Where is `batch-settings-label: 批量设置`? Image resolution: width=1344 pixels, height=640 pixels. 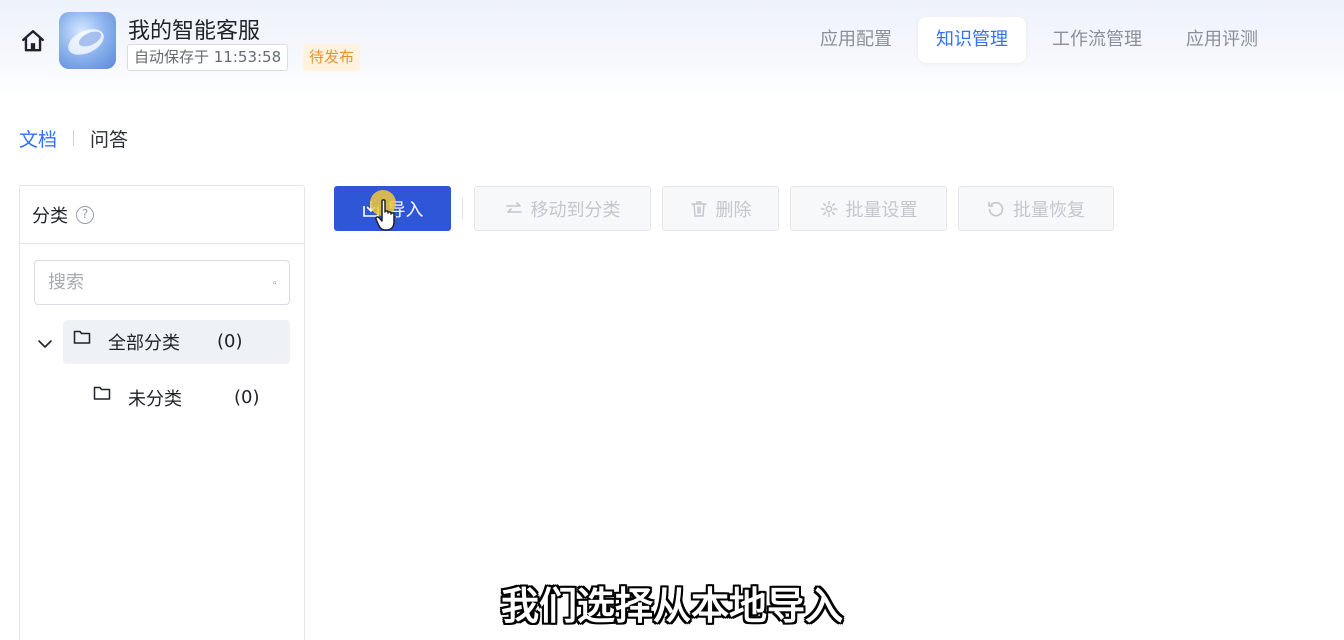
batch-settings-label: 批量设置 is located at coordinates (881, 210).